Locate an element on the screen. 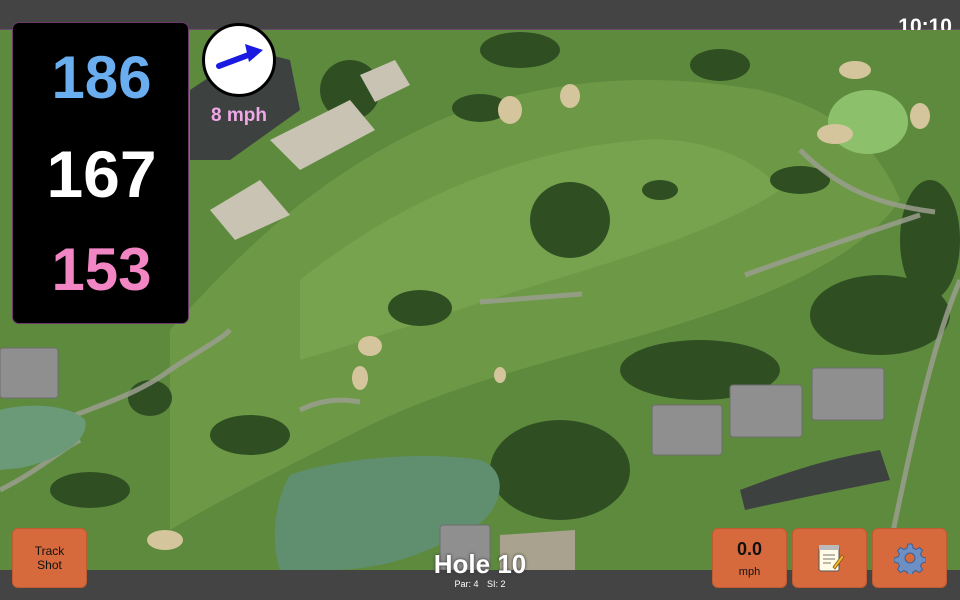 The height and width of the screenshot is (600, 960). hole-info: Hole 10 Par: 4 SI: 2 is located at coordinates (480, 569).